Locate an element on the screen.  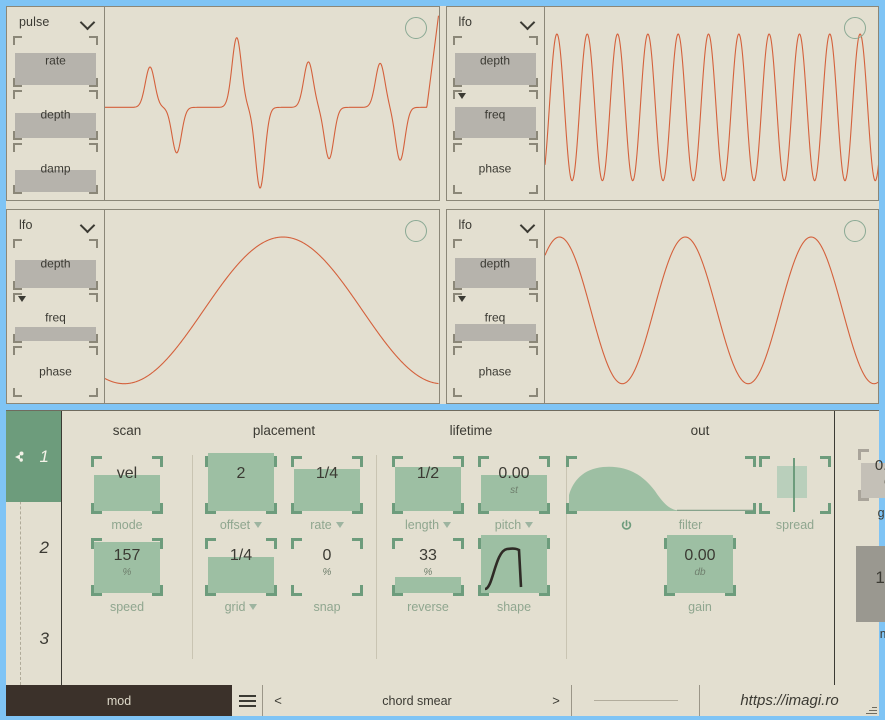
output-gain-control: 0.00 db is located at coordinates (871, 475).